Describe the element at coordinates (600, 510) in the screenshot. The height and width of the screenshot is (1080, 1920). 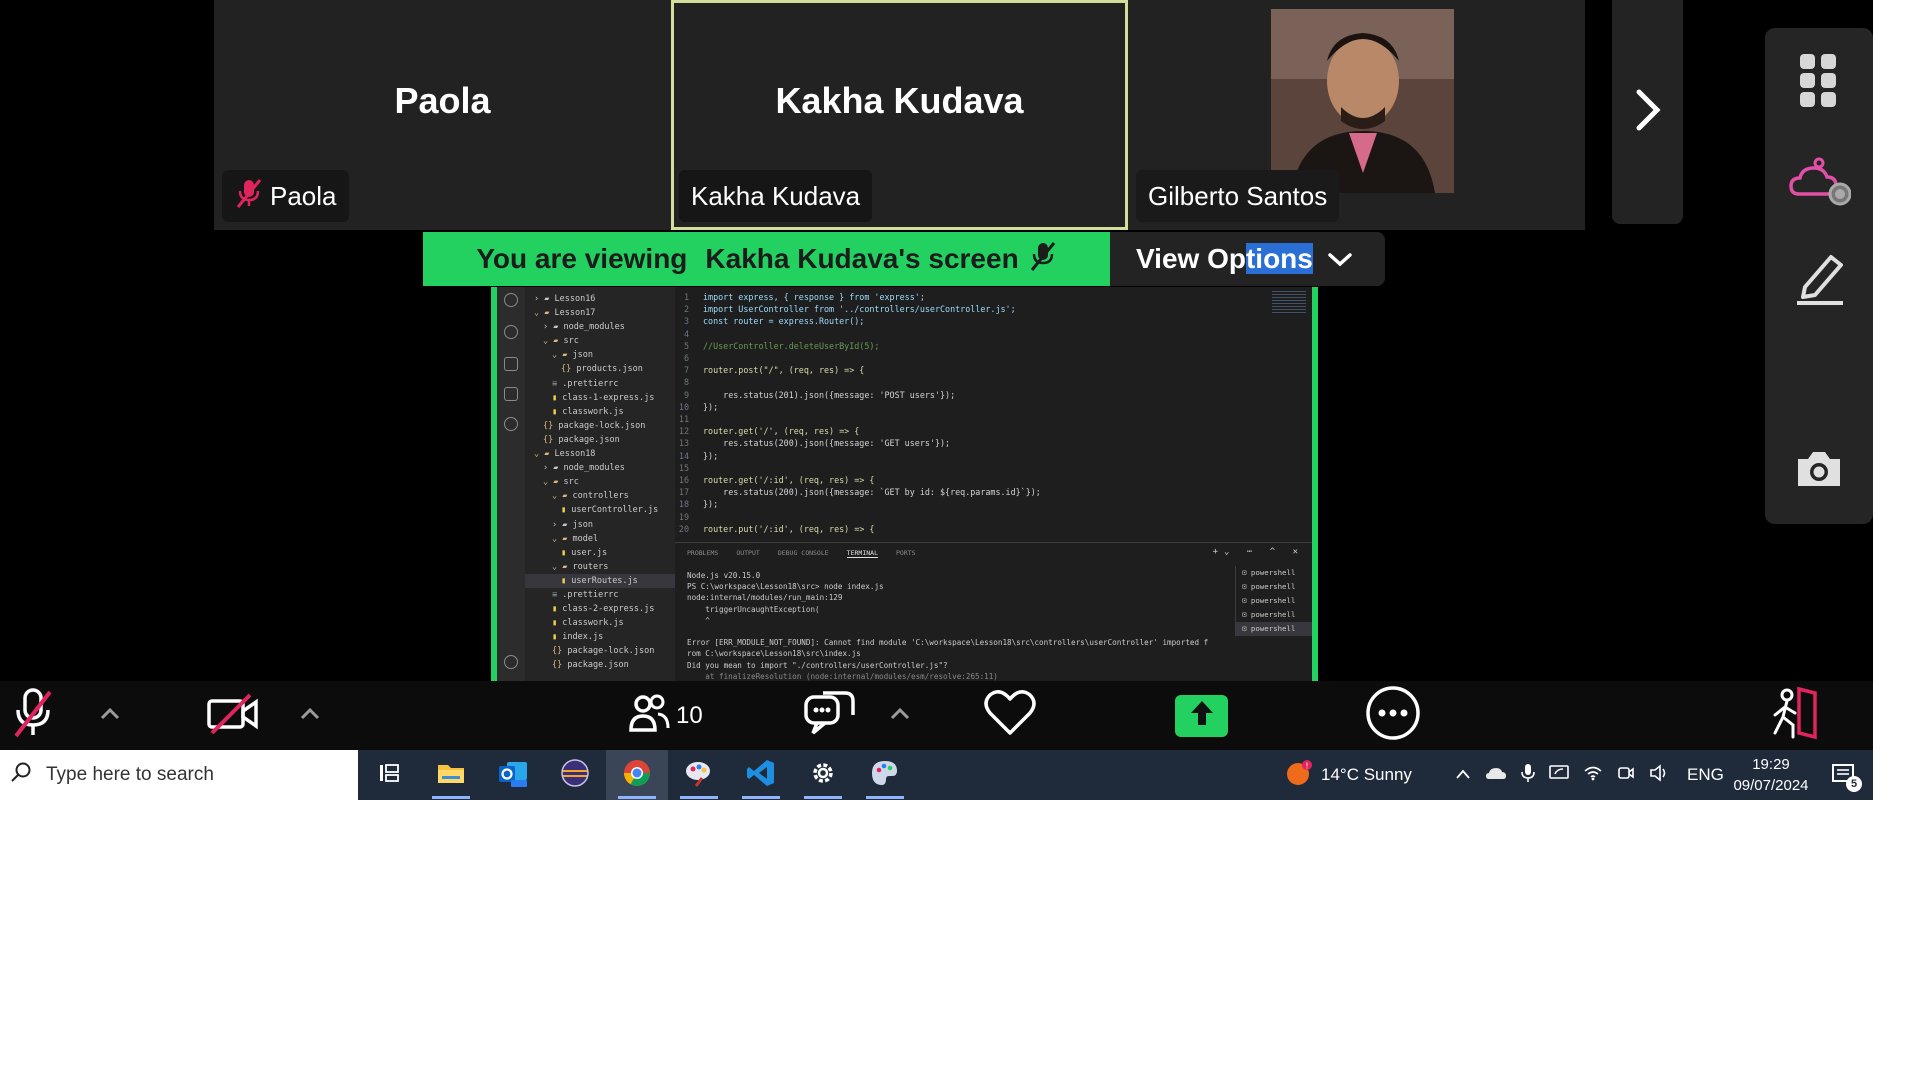
I see `explorer-item: ▮ userController.js` at that location.